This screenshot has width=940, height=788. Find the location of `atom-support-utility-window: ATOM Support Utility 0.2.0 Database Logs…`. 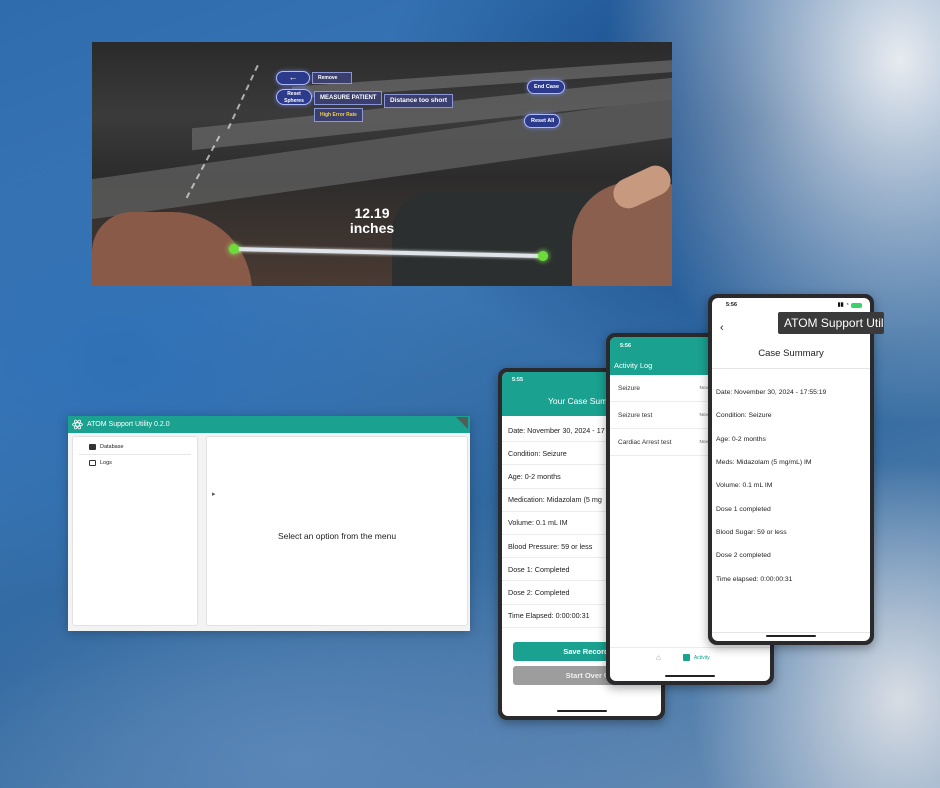

atom-support-utility-window: ATOM Support Utility 0.2.0 Database Logs… is located at coordinates (269, 523).